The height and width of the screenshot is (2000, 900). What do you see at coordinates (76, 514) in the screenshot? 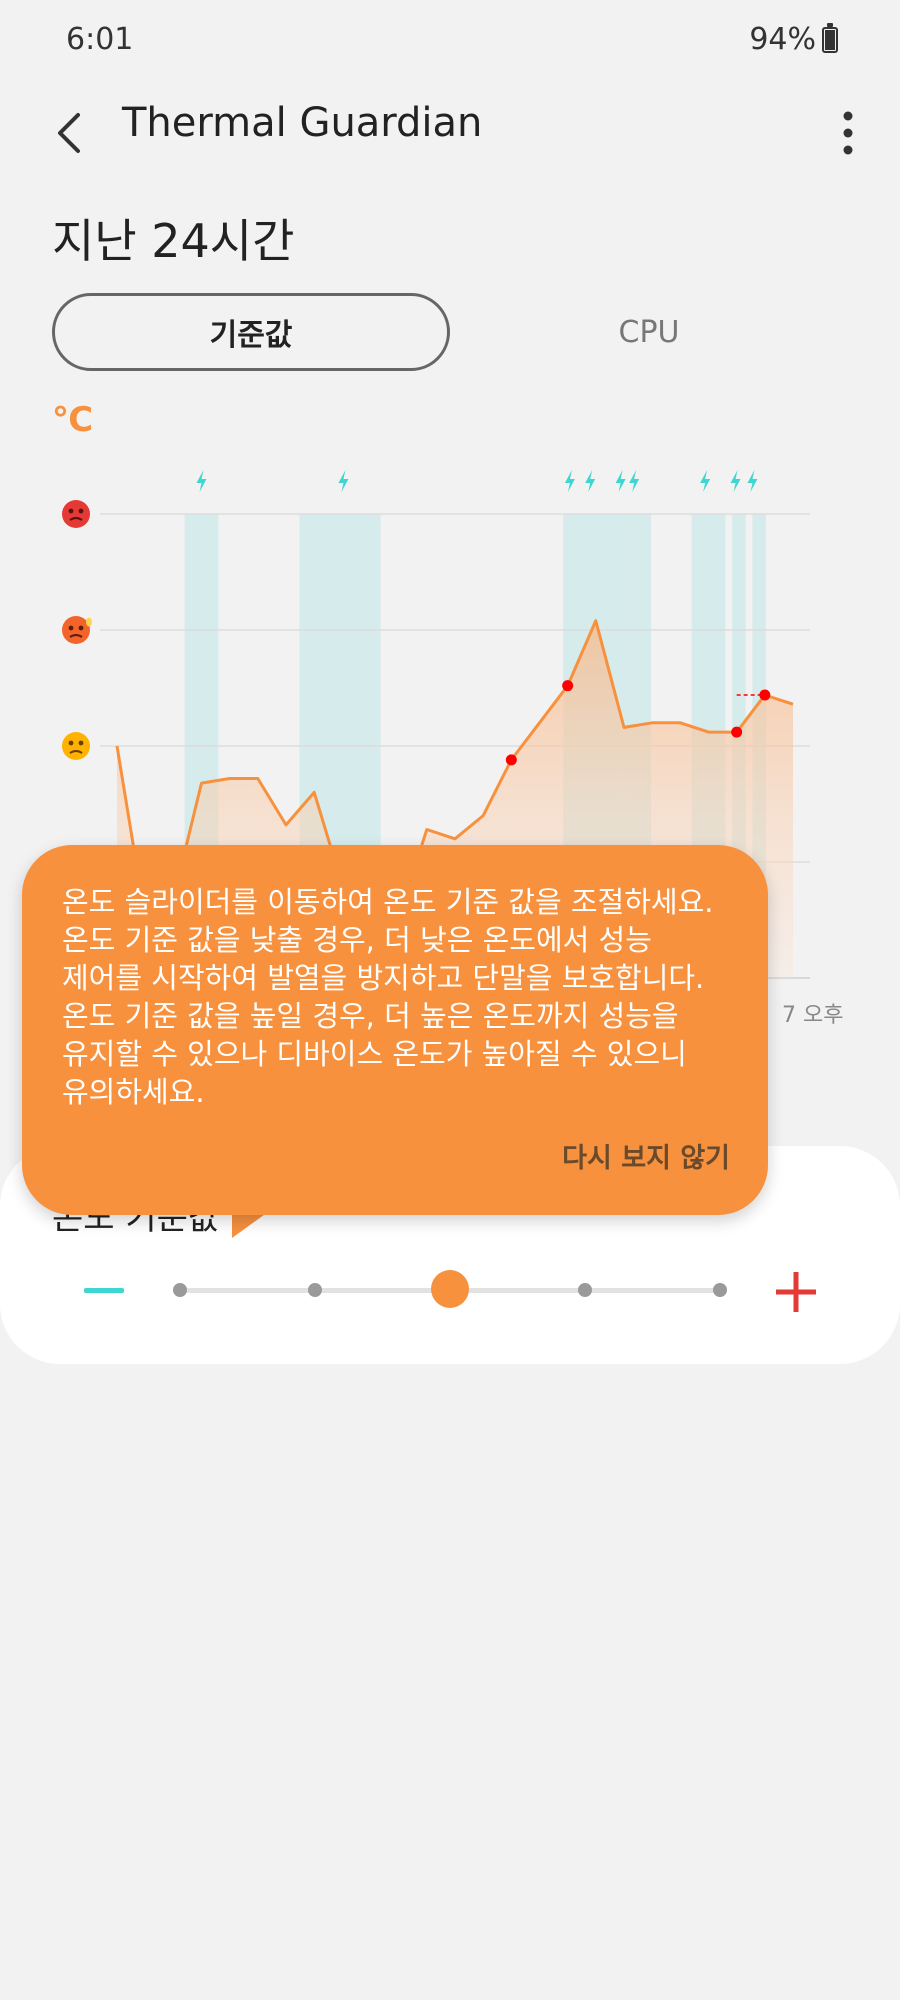
I see `hot-face-icon` at bounding box center [76, 514].